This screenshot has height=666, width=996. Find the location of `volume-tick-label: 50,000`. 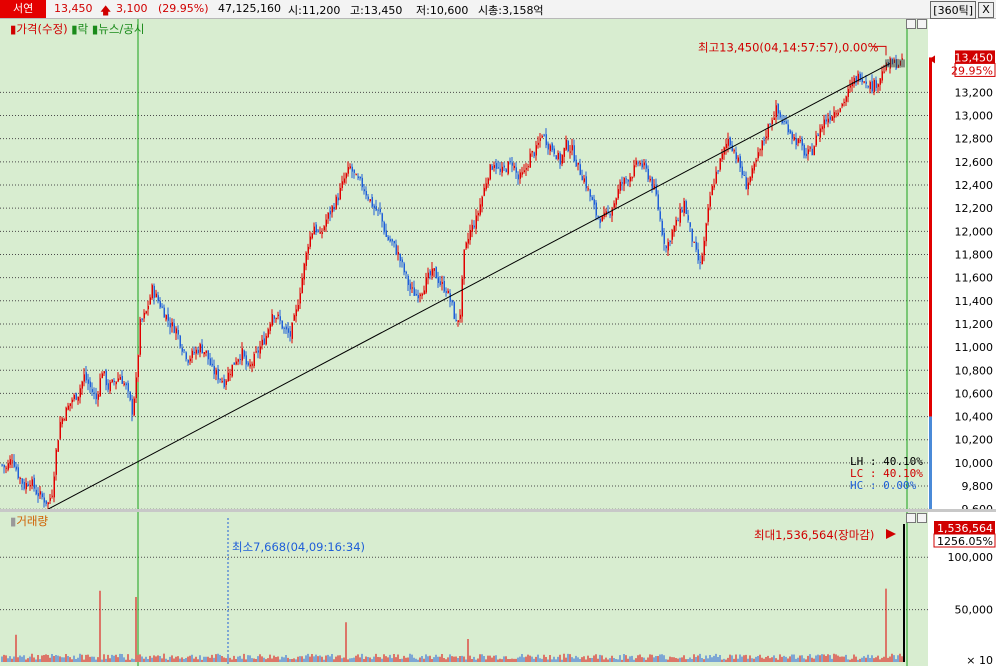

volume-tick-label: 50,000 is located at coordinates (974, 610).